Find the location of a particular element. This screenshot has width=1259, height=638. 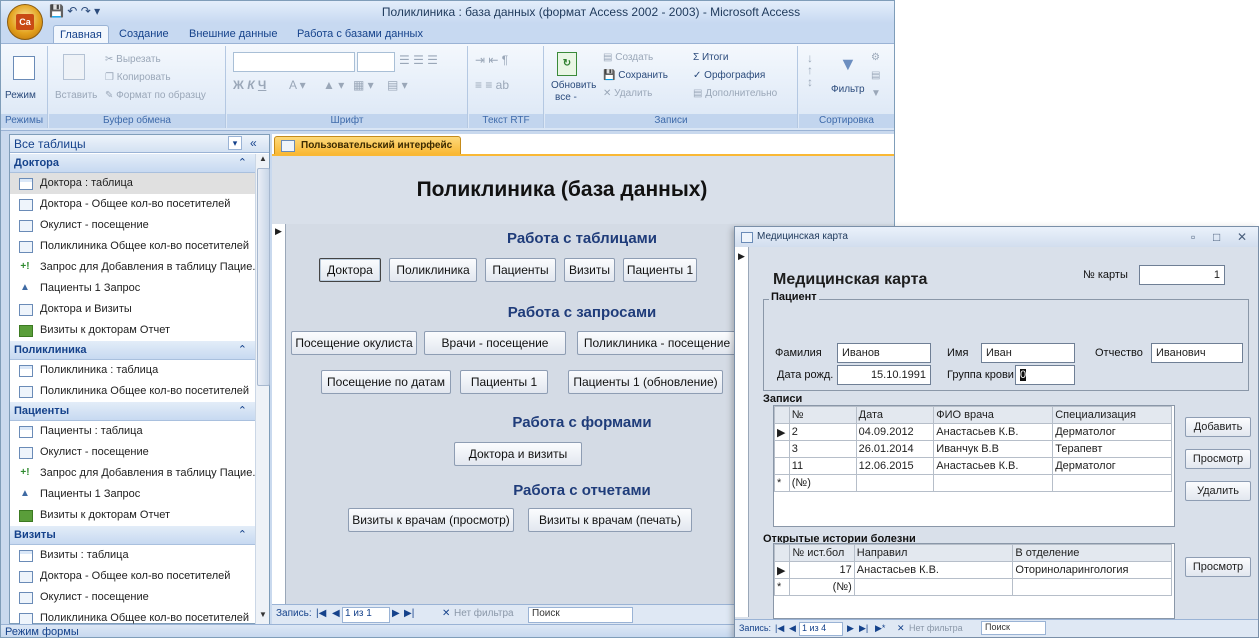

filter-button: Фильтр is located at coordinates (848, 89).